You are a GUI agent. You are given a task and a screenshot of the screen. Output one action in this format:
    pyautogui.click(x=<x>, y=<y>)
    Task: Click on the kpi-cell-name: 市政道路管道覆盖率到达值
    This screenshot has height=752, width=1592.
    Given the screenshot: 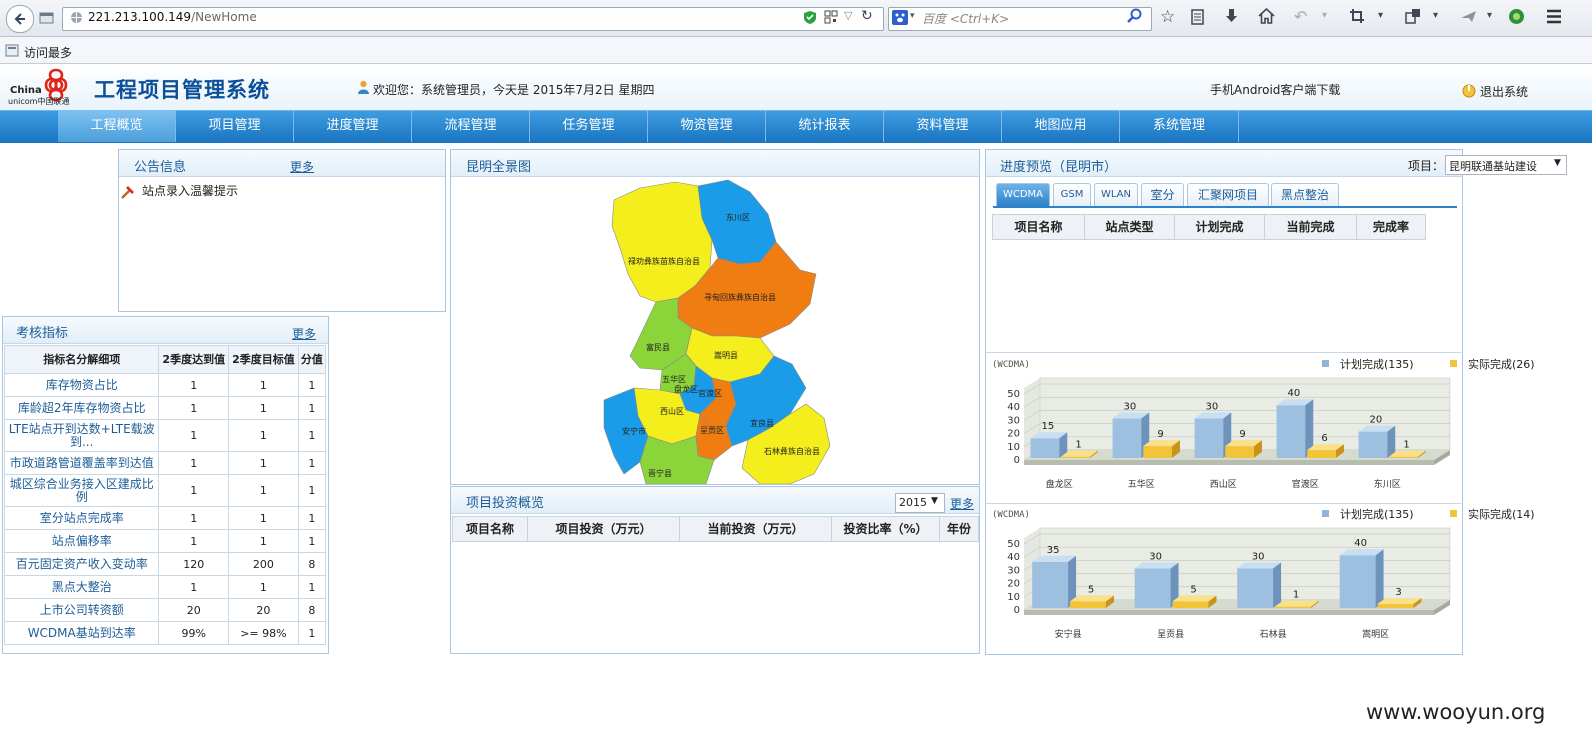 What is the action you would take?
    pyautogui.click(x=81, y=463)
    